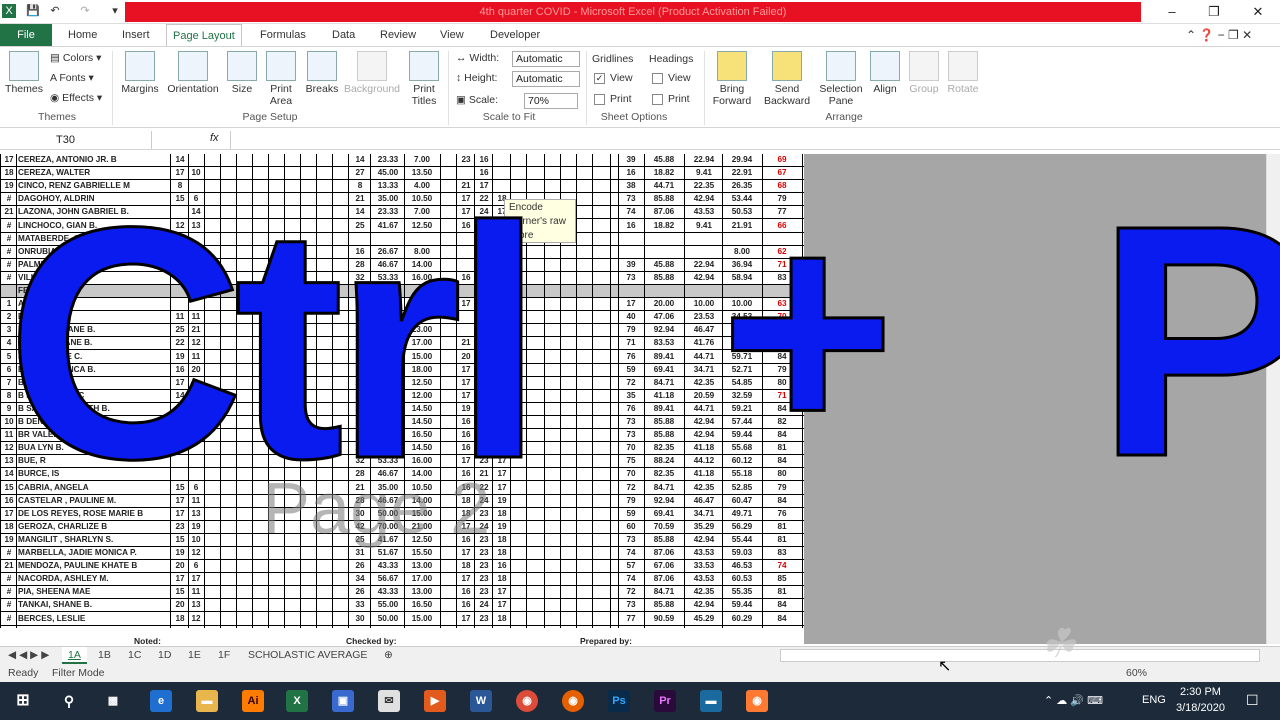 This screenshot has height=720, width=1280. Describe the element at coordinates (93, 160) in the screenshot. I see `cell-name: CEREZA, ANTONIO JR. B` at that location.